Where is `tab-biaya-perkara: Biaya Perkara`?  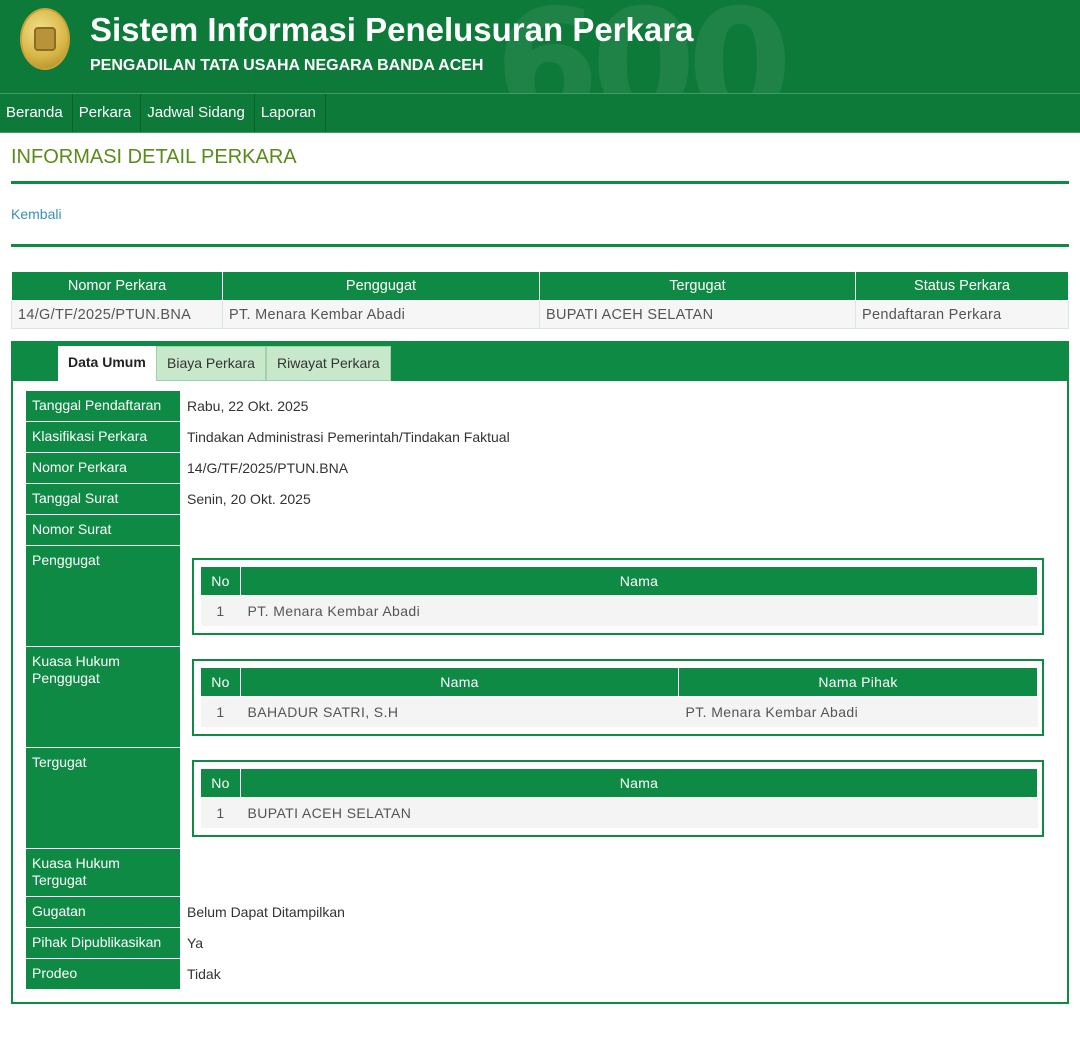
tab-biaya-perkara: Biaya Perkara is located at coordinates (211, 363).